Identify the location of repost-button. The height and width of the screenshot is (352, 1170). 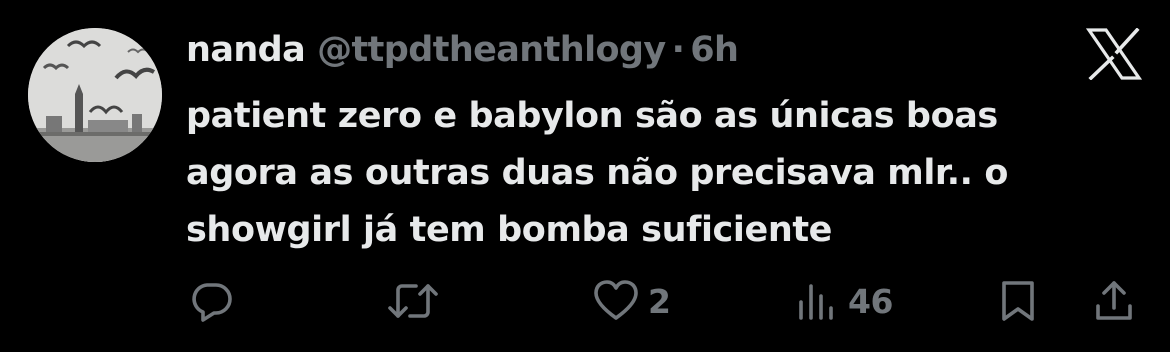
(413, 301).